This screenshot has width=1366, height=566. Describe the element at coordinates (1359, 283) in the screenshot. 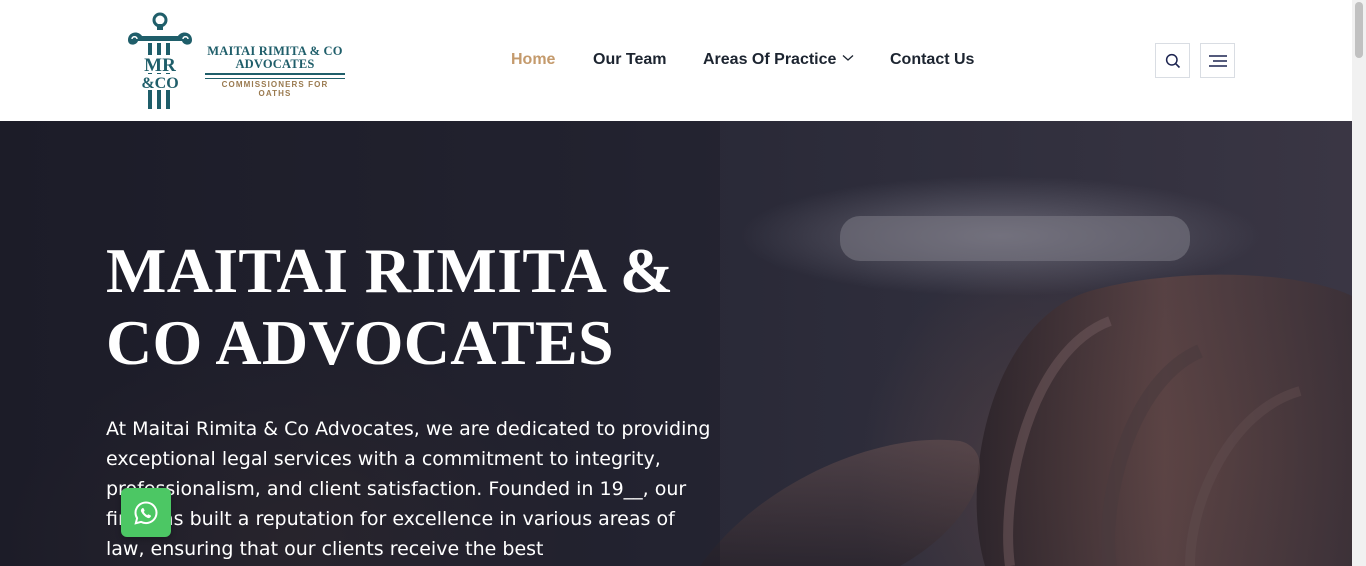

I see `vertical-scrollbar` at that location.